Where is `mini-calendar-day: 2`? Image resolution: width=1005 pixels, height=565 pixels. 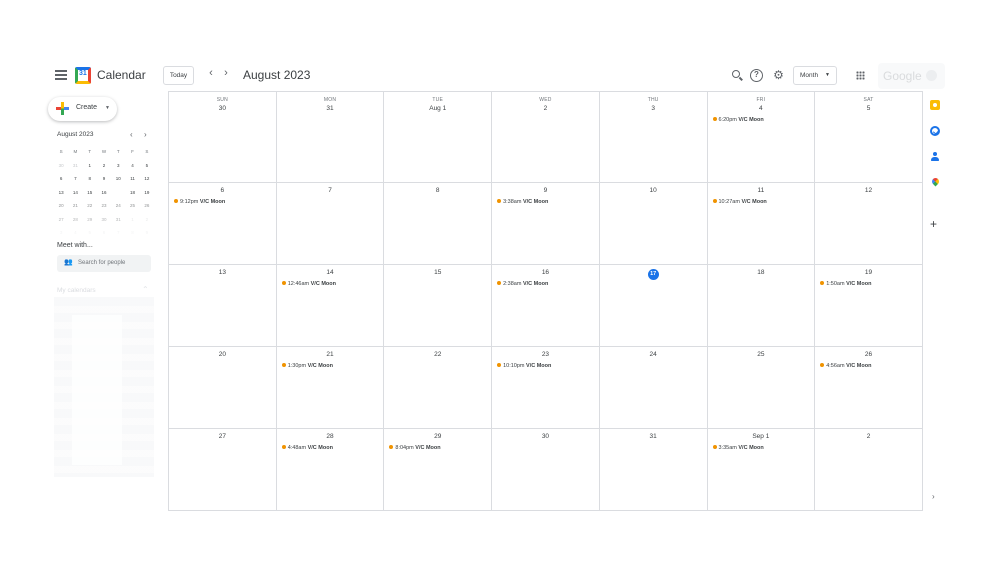
mini-calendar-day: 2 is located at coordinates (104, 166).